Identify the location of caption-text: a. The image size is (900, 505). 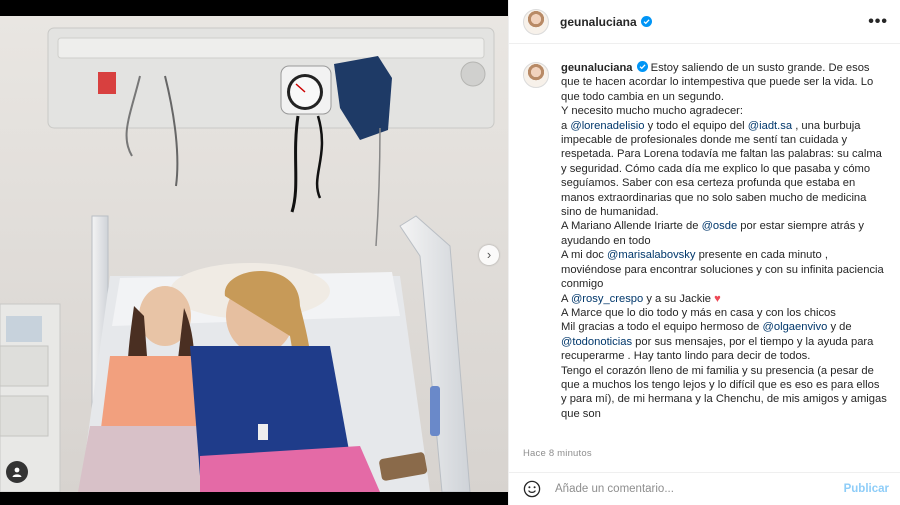
(566, 125).